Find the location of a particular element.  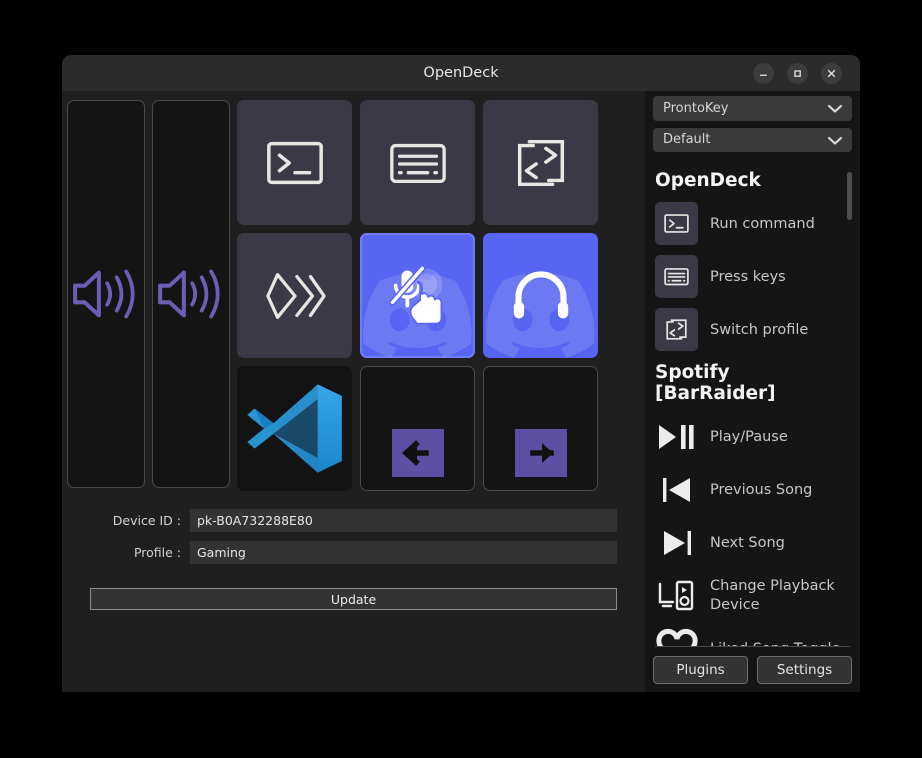

action-next-song: Next Song is located at coordinates (752, 542).